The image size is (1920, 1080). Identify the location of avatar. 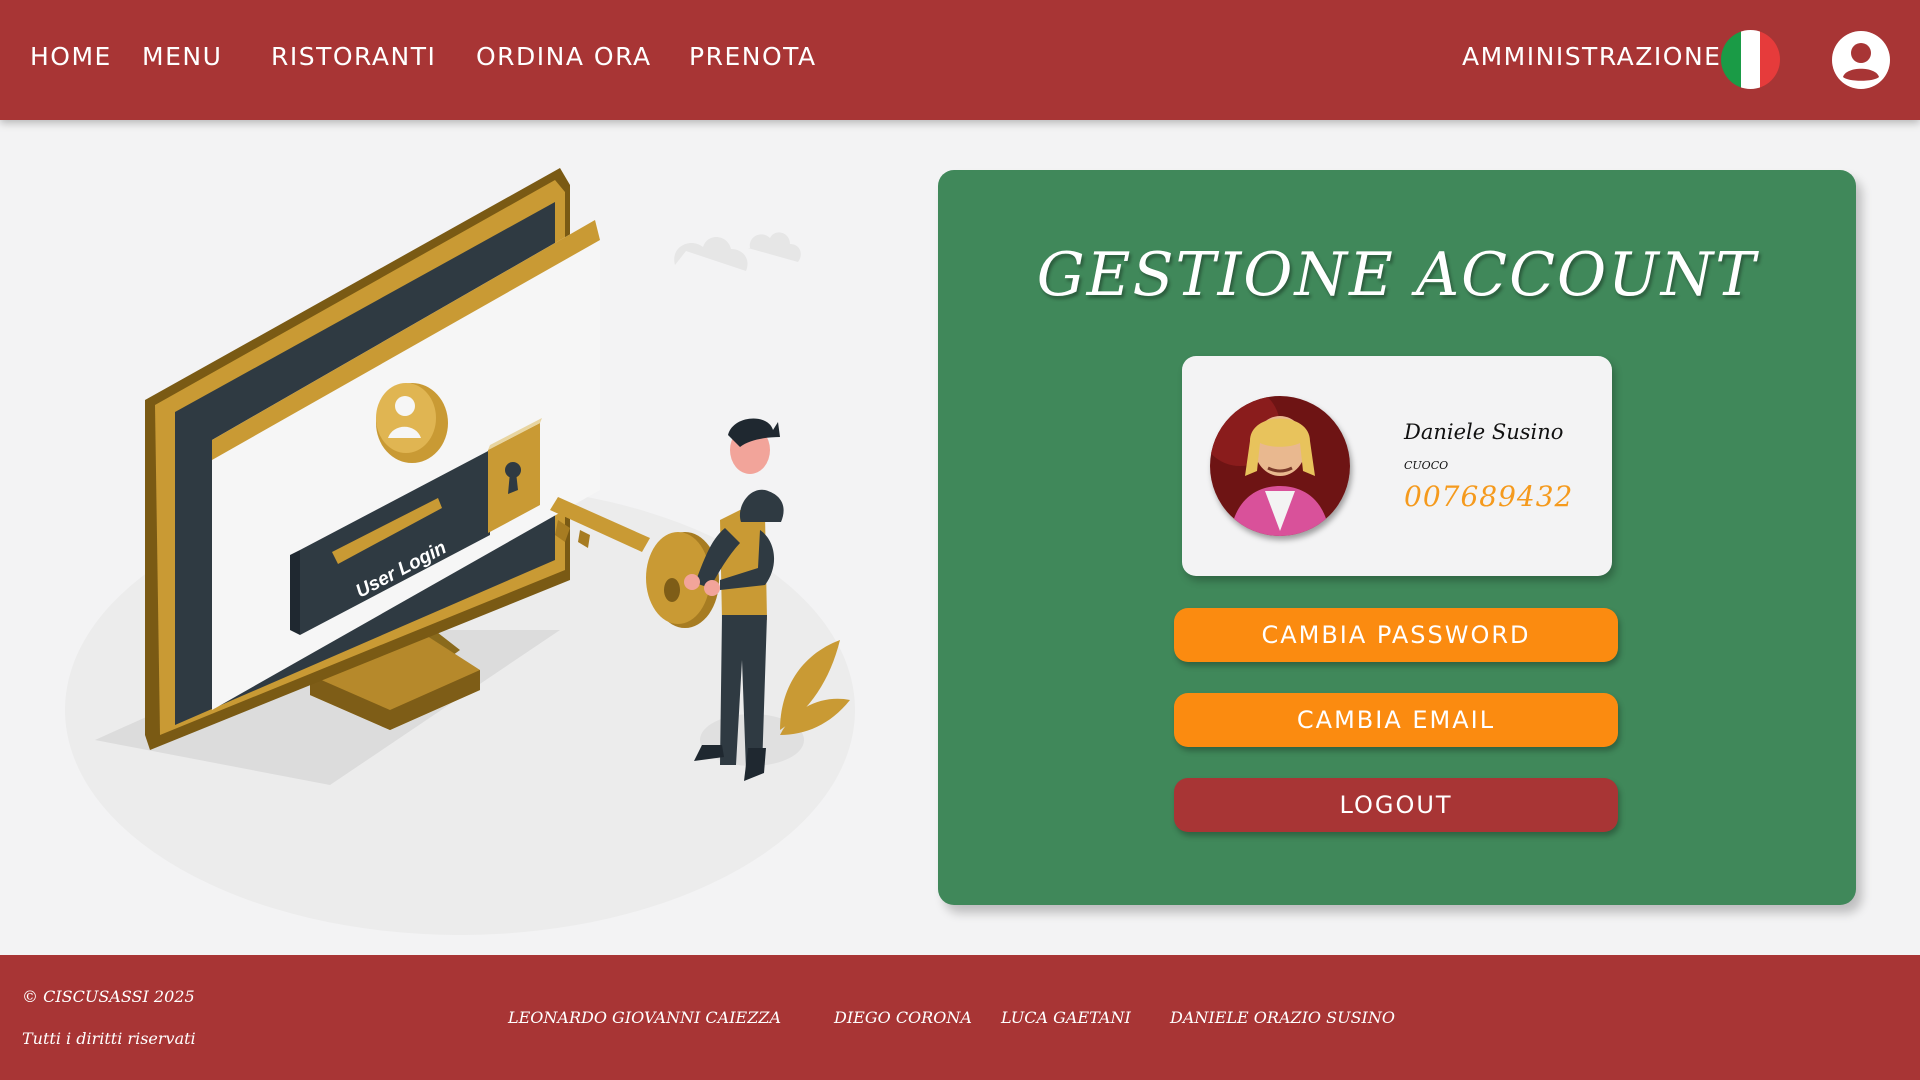
(1280, 466).